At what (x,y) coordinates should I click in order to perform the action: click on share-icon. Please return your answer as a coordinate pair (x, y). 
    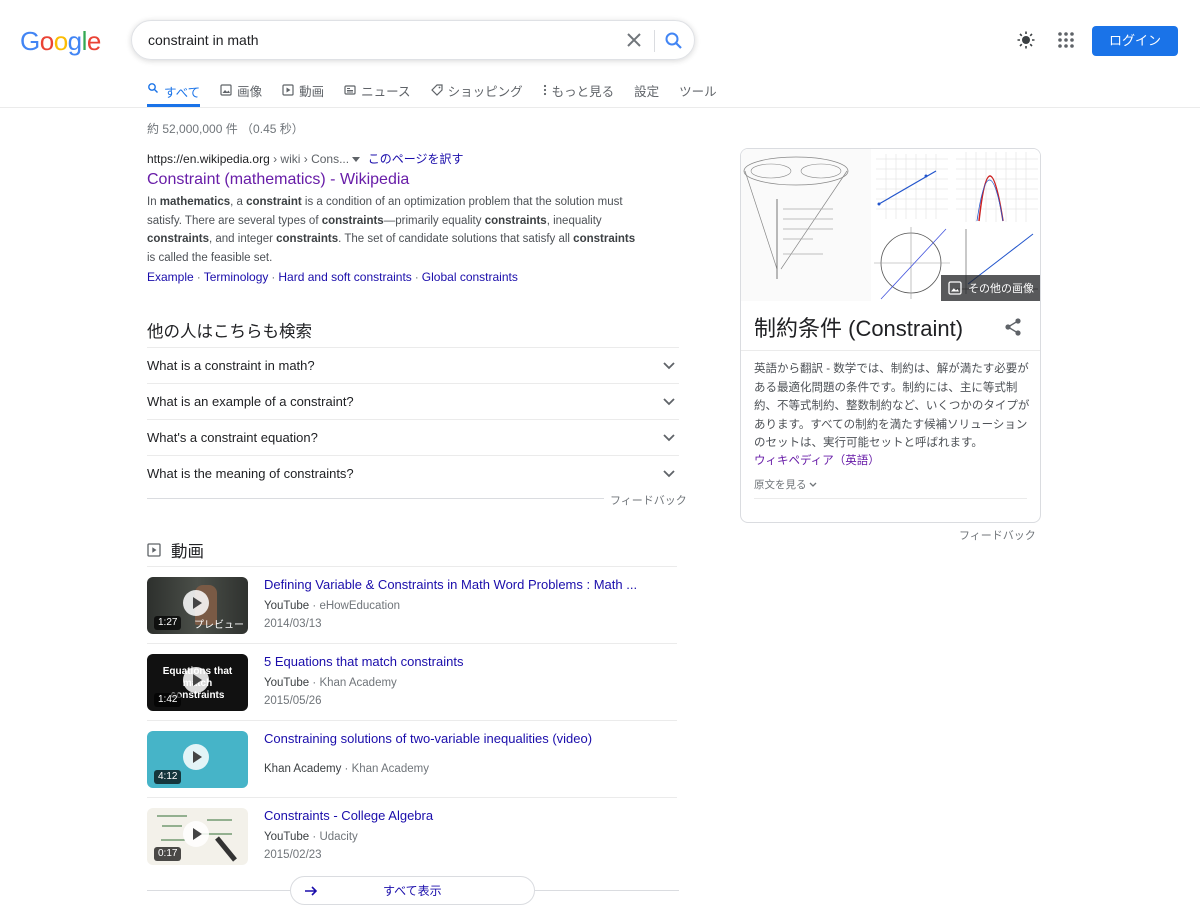
    Looking at the image, I should click on (1013, 327).